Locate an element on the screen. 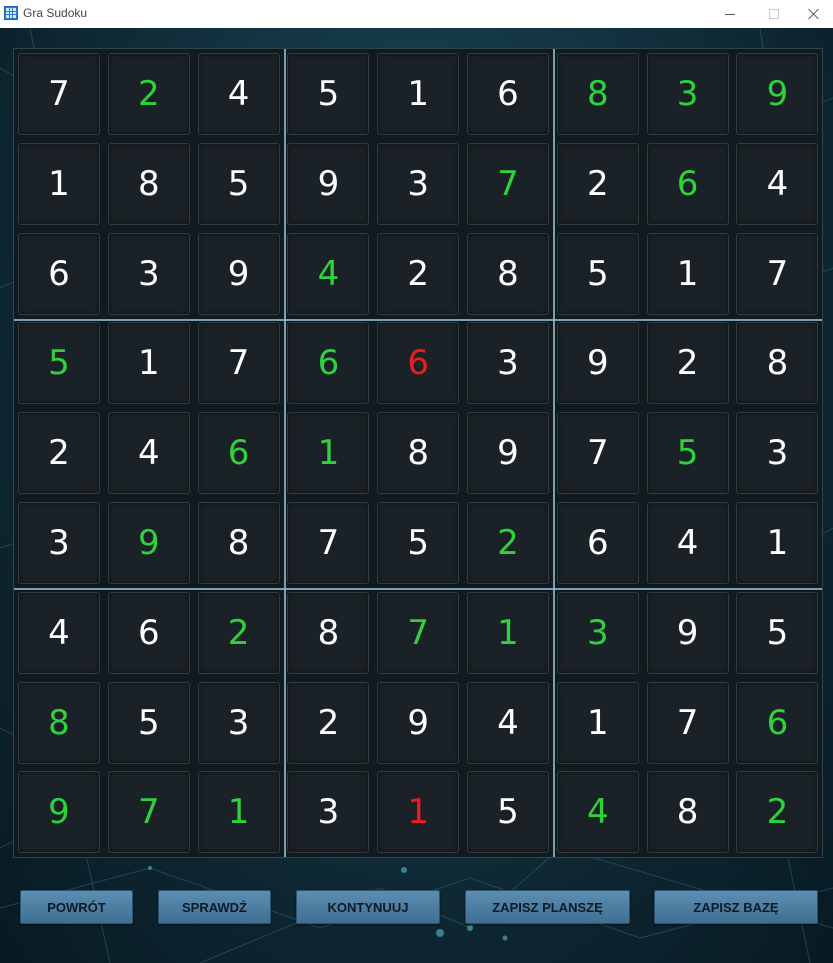 The height and width of the screenshot is (963, 833). sudoku-cell-r4-c4: 6 is located at coordinates (328, 363).